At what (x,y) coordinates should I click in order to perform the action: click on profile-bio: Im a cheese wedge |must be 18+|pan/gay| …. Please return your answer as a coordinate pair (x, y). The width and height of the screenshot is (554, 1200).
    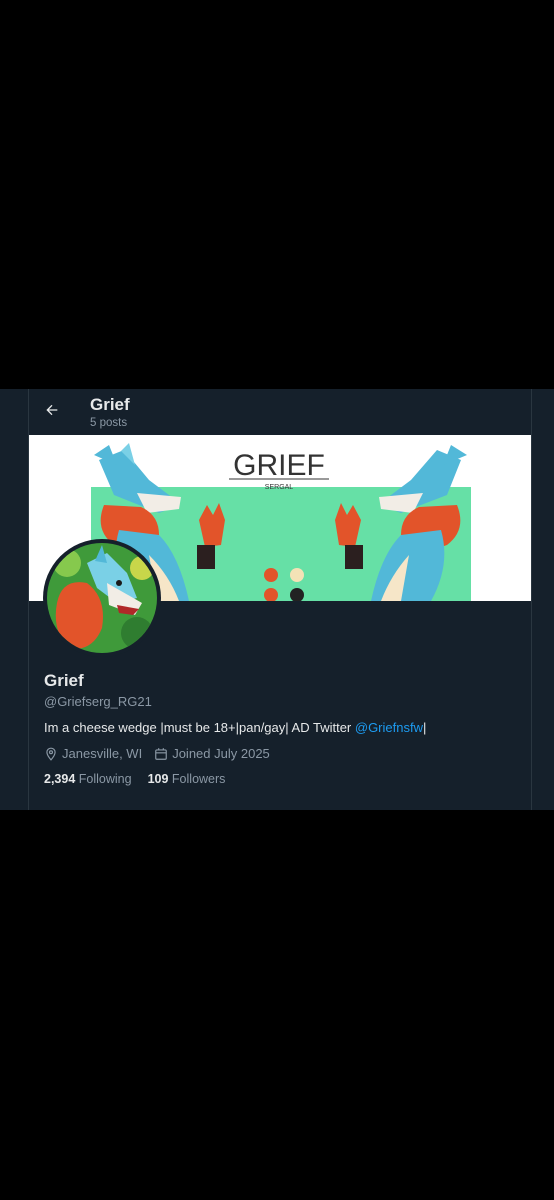
    Looking at the image, I should click on (235, 727).